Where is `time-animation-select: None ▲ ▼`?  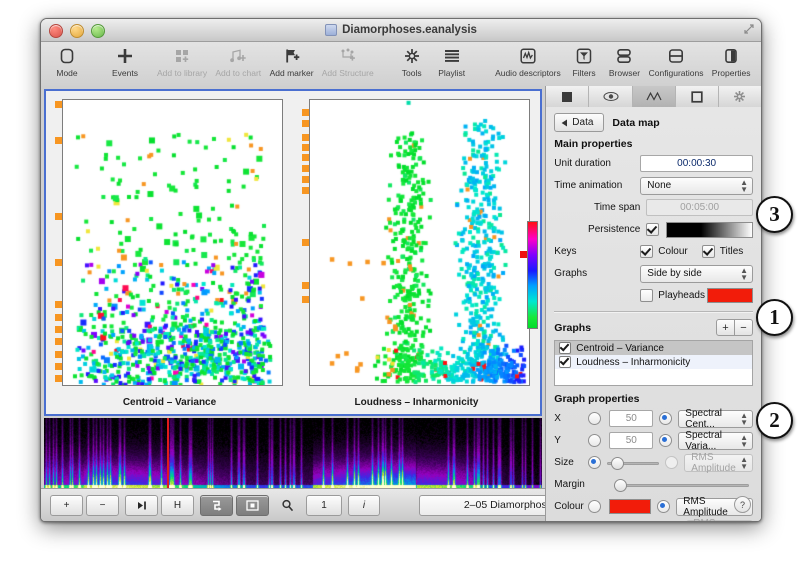
time-animation-select: None ▲ ▼ is located at coordinates (696, 185).